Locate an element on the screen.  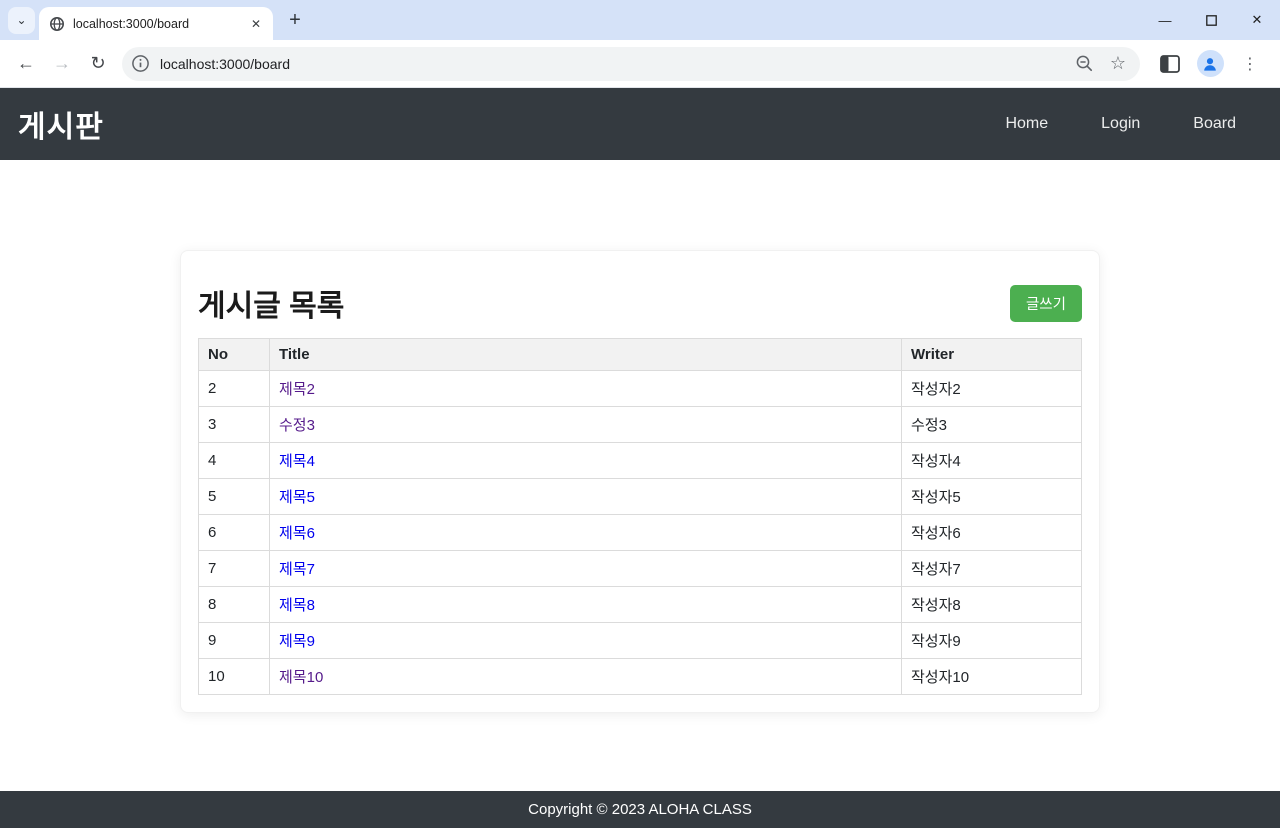
cell-title: 제목2 is located at coordinates (585, 388).